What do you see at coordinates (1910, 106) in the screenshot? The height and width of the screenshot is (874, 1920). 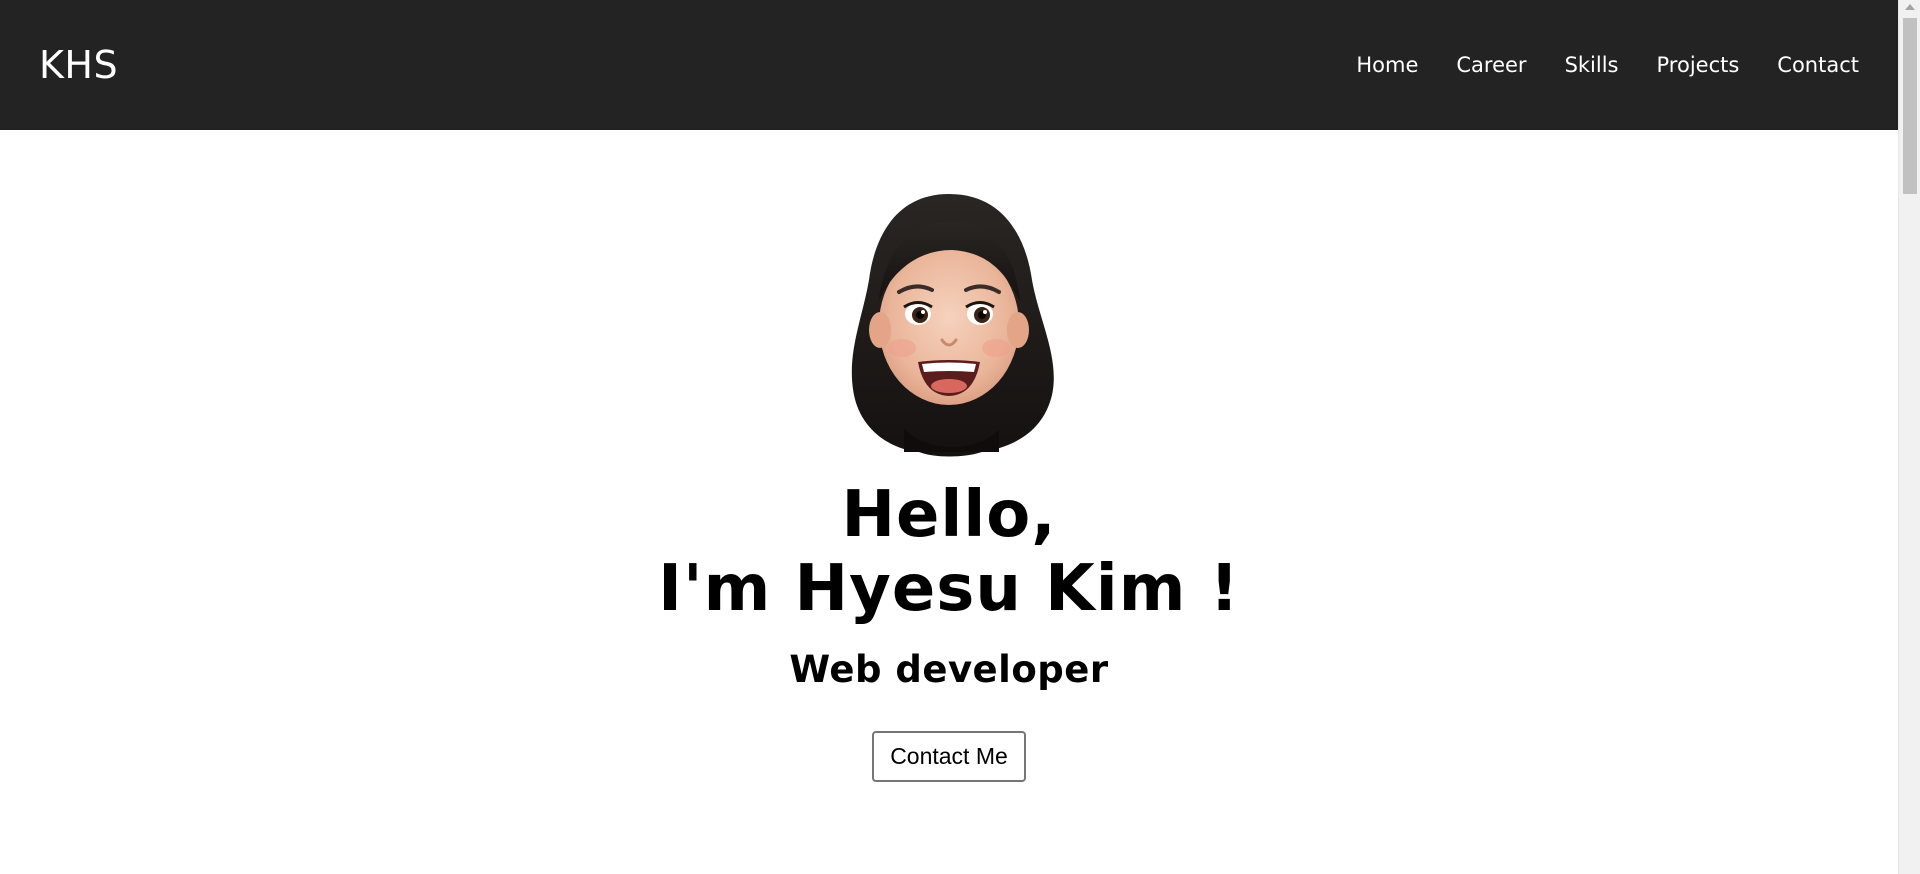 I see `scrollbar-thumb` at bounding box center [1910, 106].